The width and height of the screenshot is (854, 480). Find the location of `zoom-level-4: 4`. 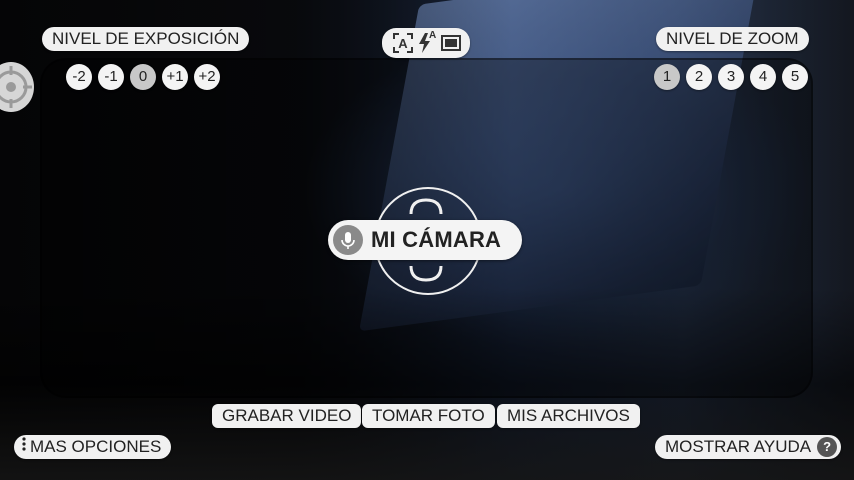

zoom-level-4: 4 is located at coordinates (763, 77).